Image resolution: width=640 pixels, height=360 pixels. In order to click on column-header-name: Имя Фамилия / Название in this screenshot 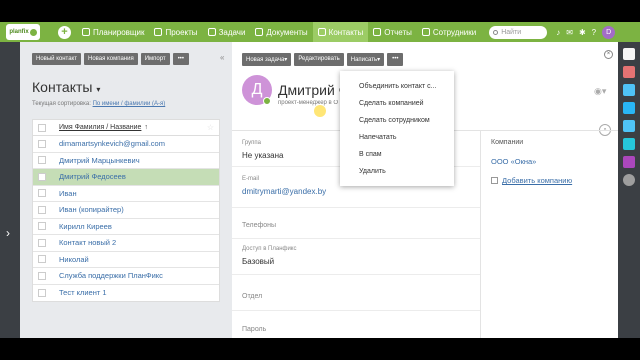, I will do `click(100, 127)`.